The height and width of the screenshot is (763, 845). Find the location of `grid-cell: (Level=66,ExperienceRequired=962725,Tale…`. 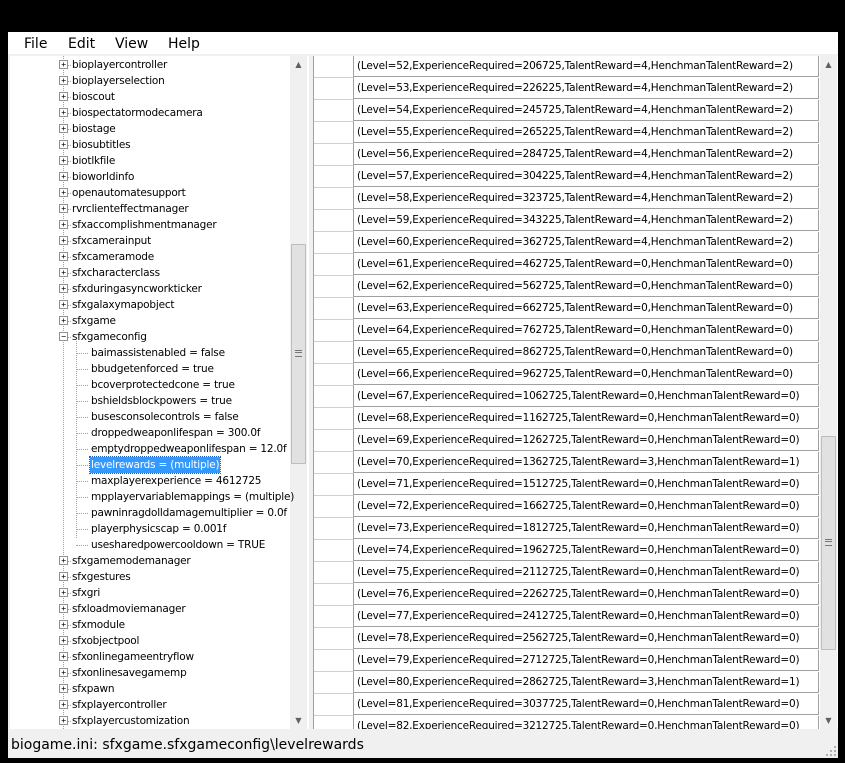

grid-cell: (Level=66,ExperienceRequired=962725,Tale… is located at coordinates (586, 374).